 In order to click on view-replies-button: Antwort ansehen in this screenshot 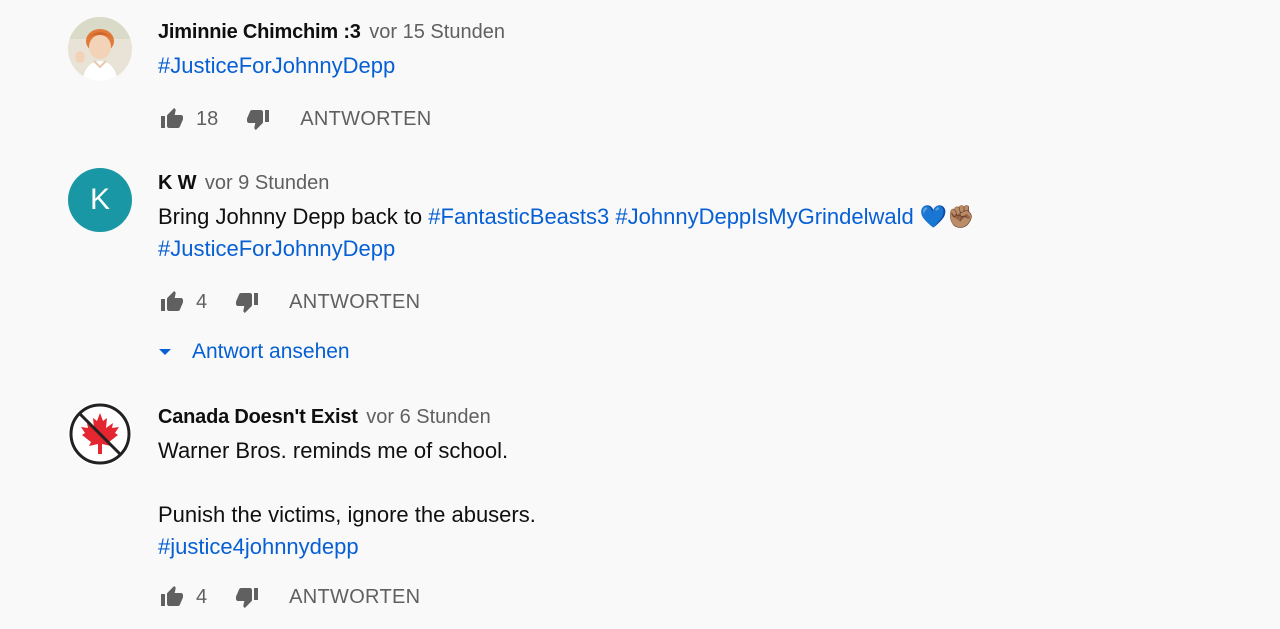, I will do `click(699, 352)`.